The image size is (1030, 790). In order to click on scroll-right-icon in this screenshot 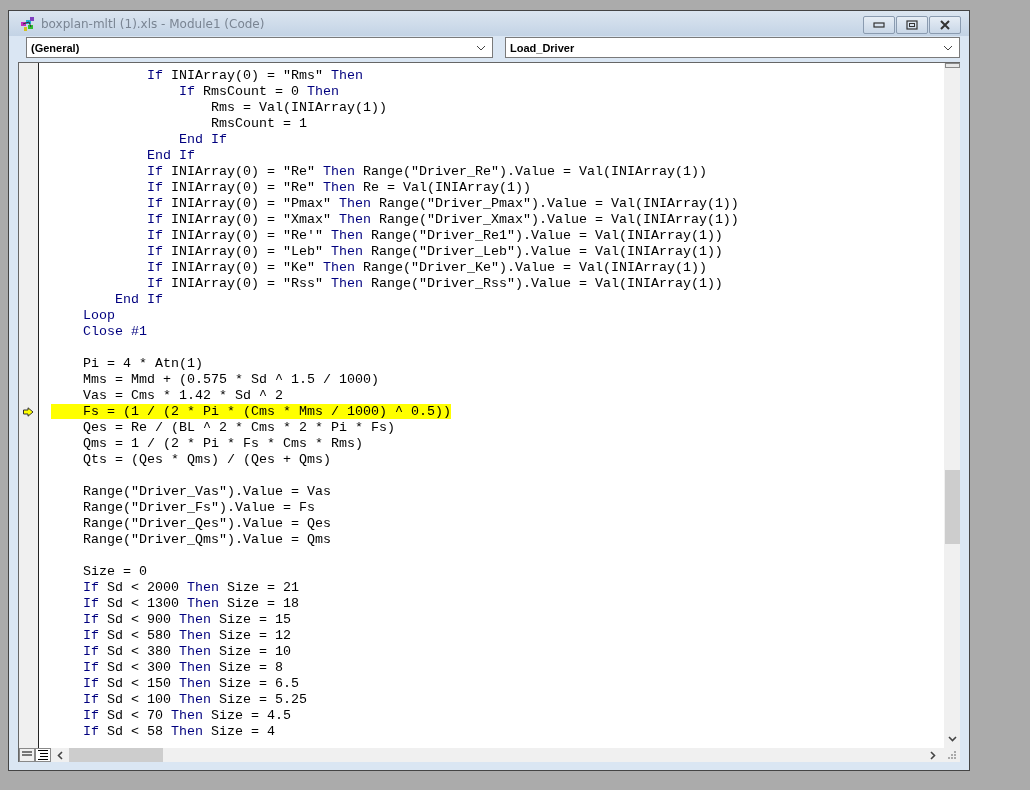, I will do `click(933, 755)`.